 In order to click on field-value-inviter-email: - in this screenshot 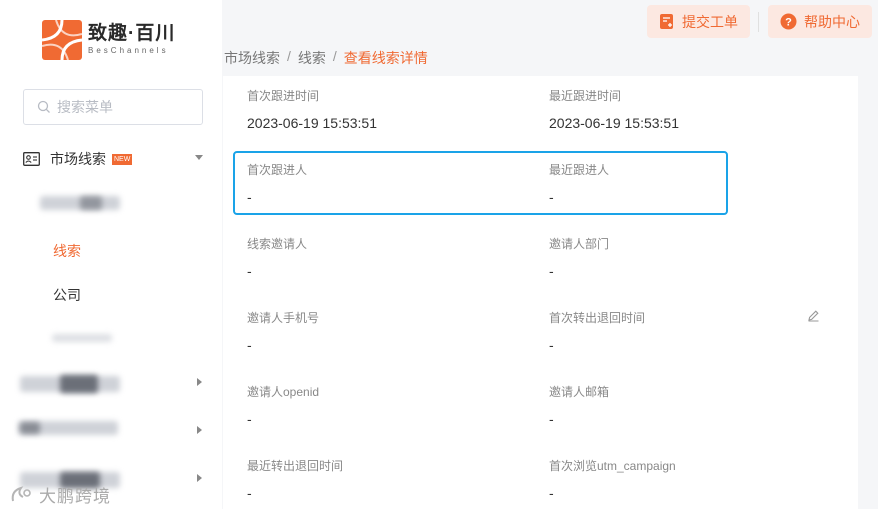, I will do `click(551, 419)`.